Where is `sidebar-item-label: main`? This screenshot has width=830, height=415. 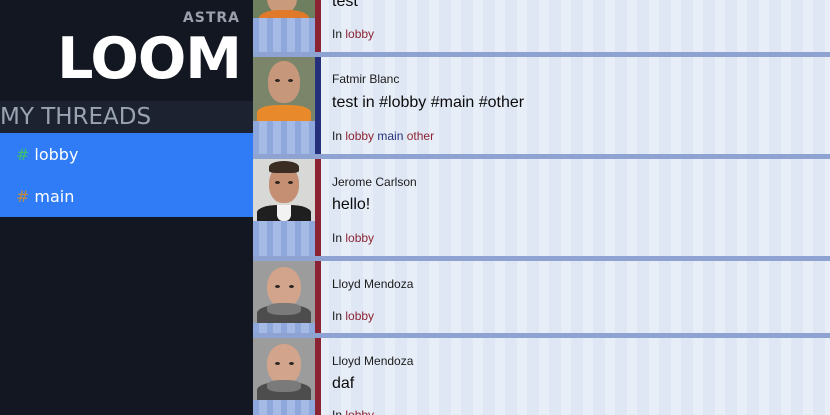
sidebar-item-label: main is located at coordinates (54, 196).